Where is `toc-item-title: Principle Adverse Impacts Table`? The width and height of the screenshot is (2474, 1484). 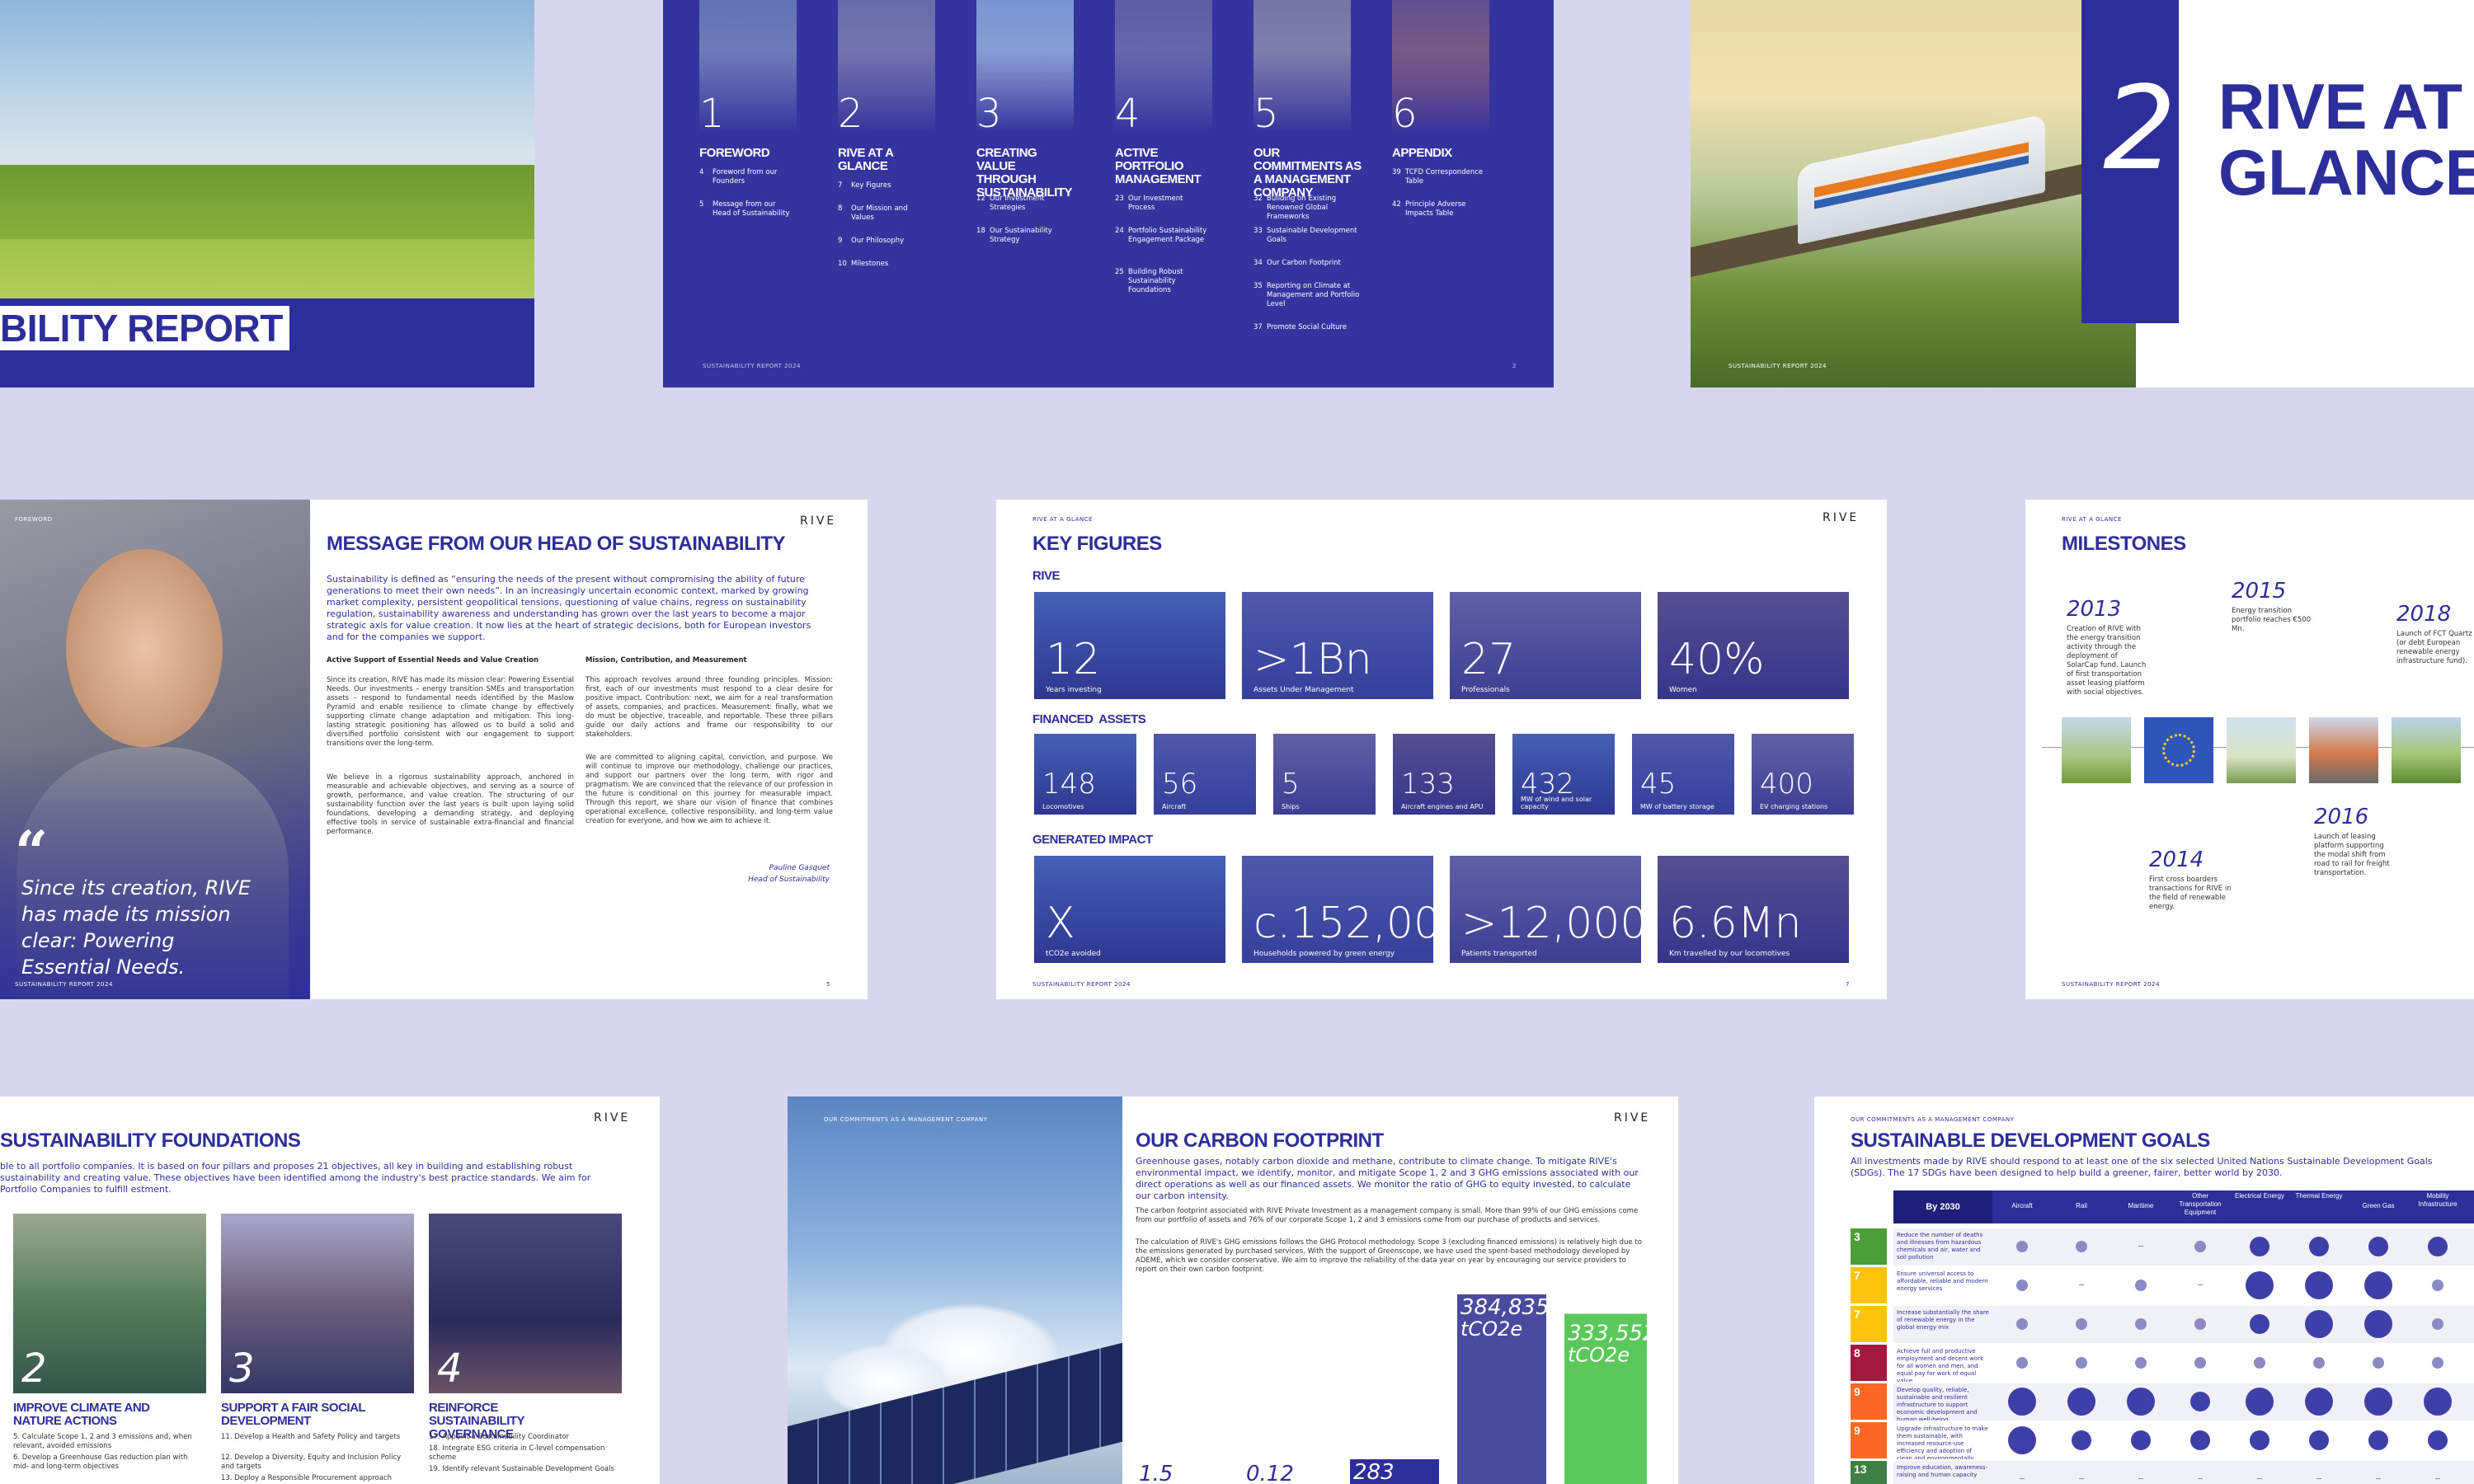
toc-item-title: Principle Adverse Impacts Table is located at coordinates (1444, 209).